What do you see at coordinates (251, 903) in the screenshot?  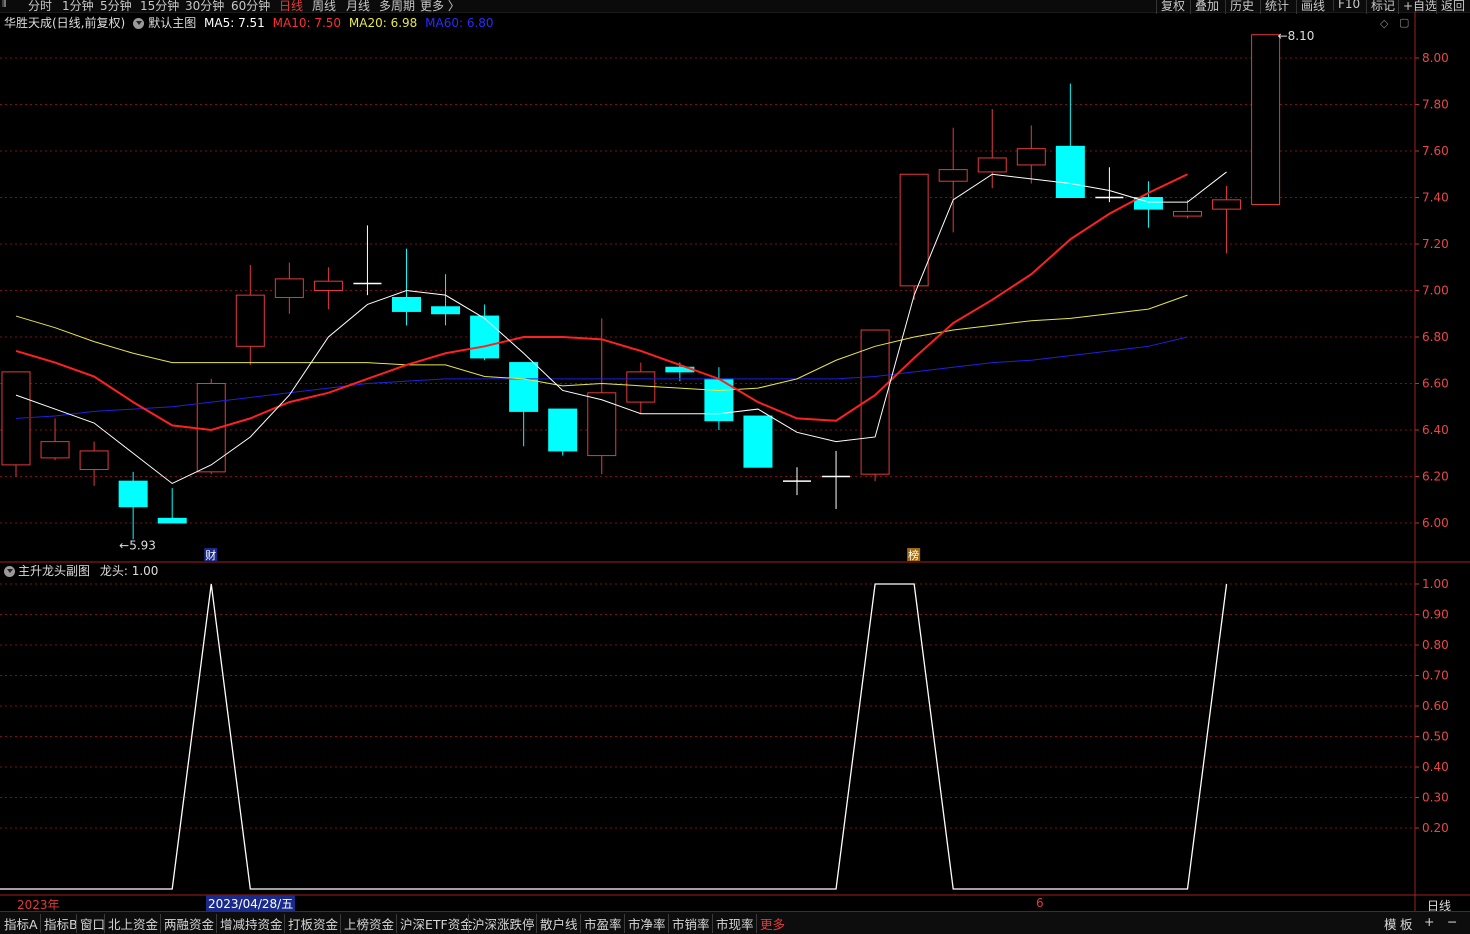 I see `cursor-date: 2023/04/28/五` at bounding box center [251, 903].